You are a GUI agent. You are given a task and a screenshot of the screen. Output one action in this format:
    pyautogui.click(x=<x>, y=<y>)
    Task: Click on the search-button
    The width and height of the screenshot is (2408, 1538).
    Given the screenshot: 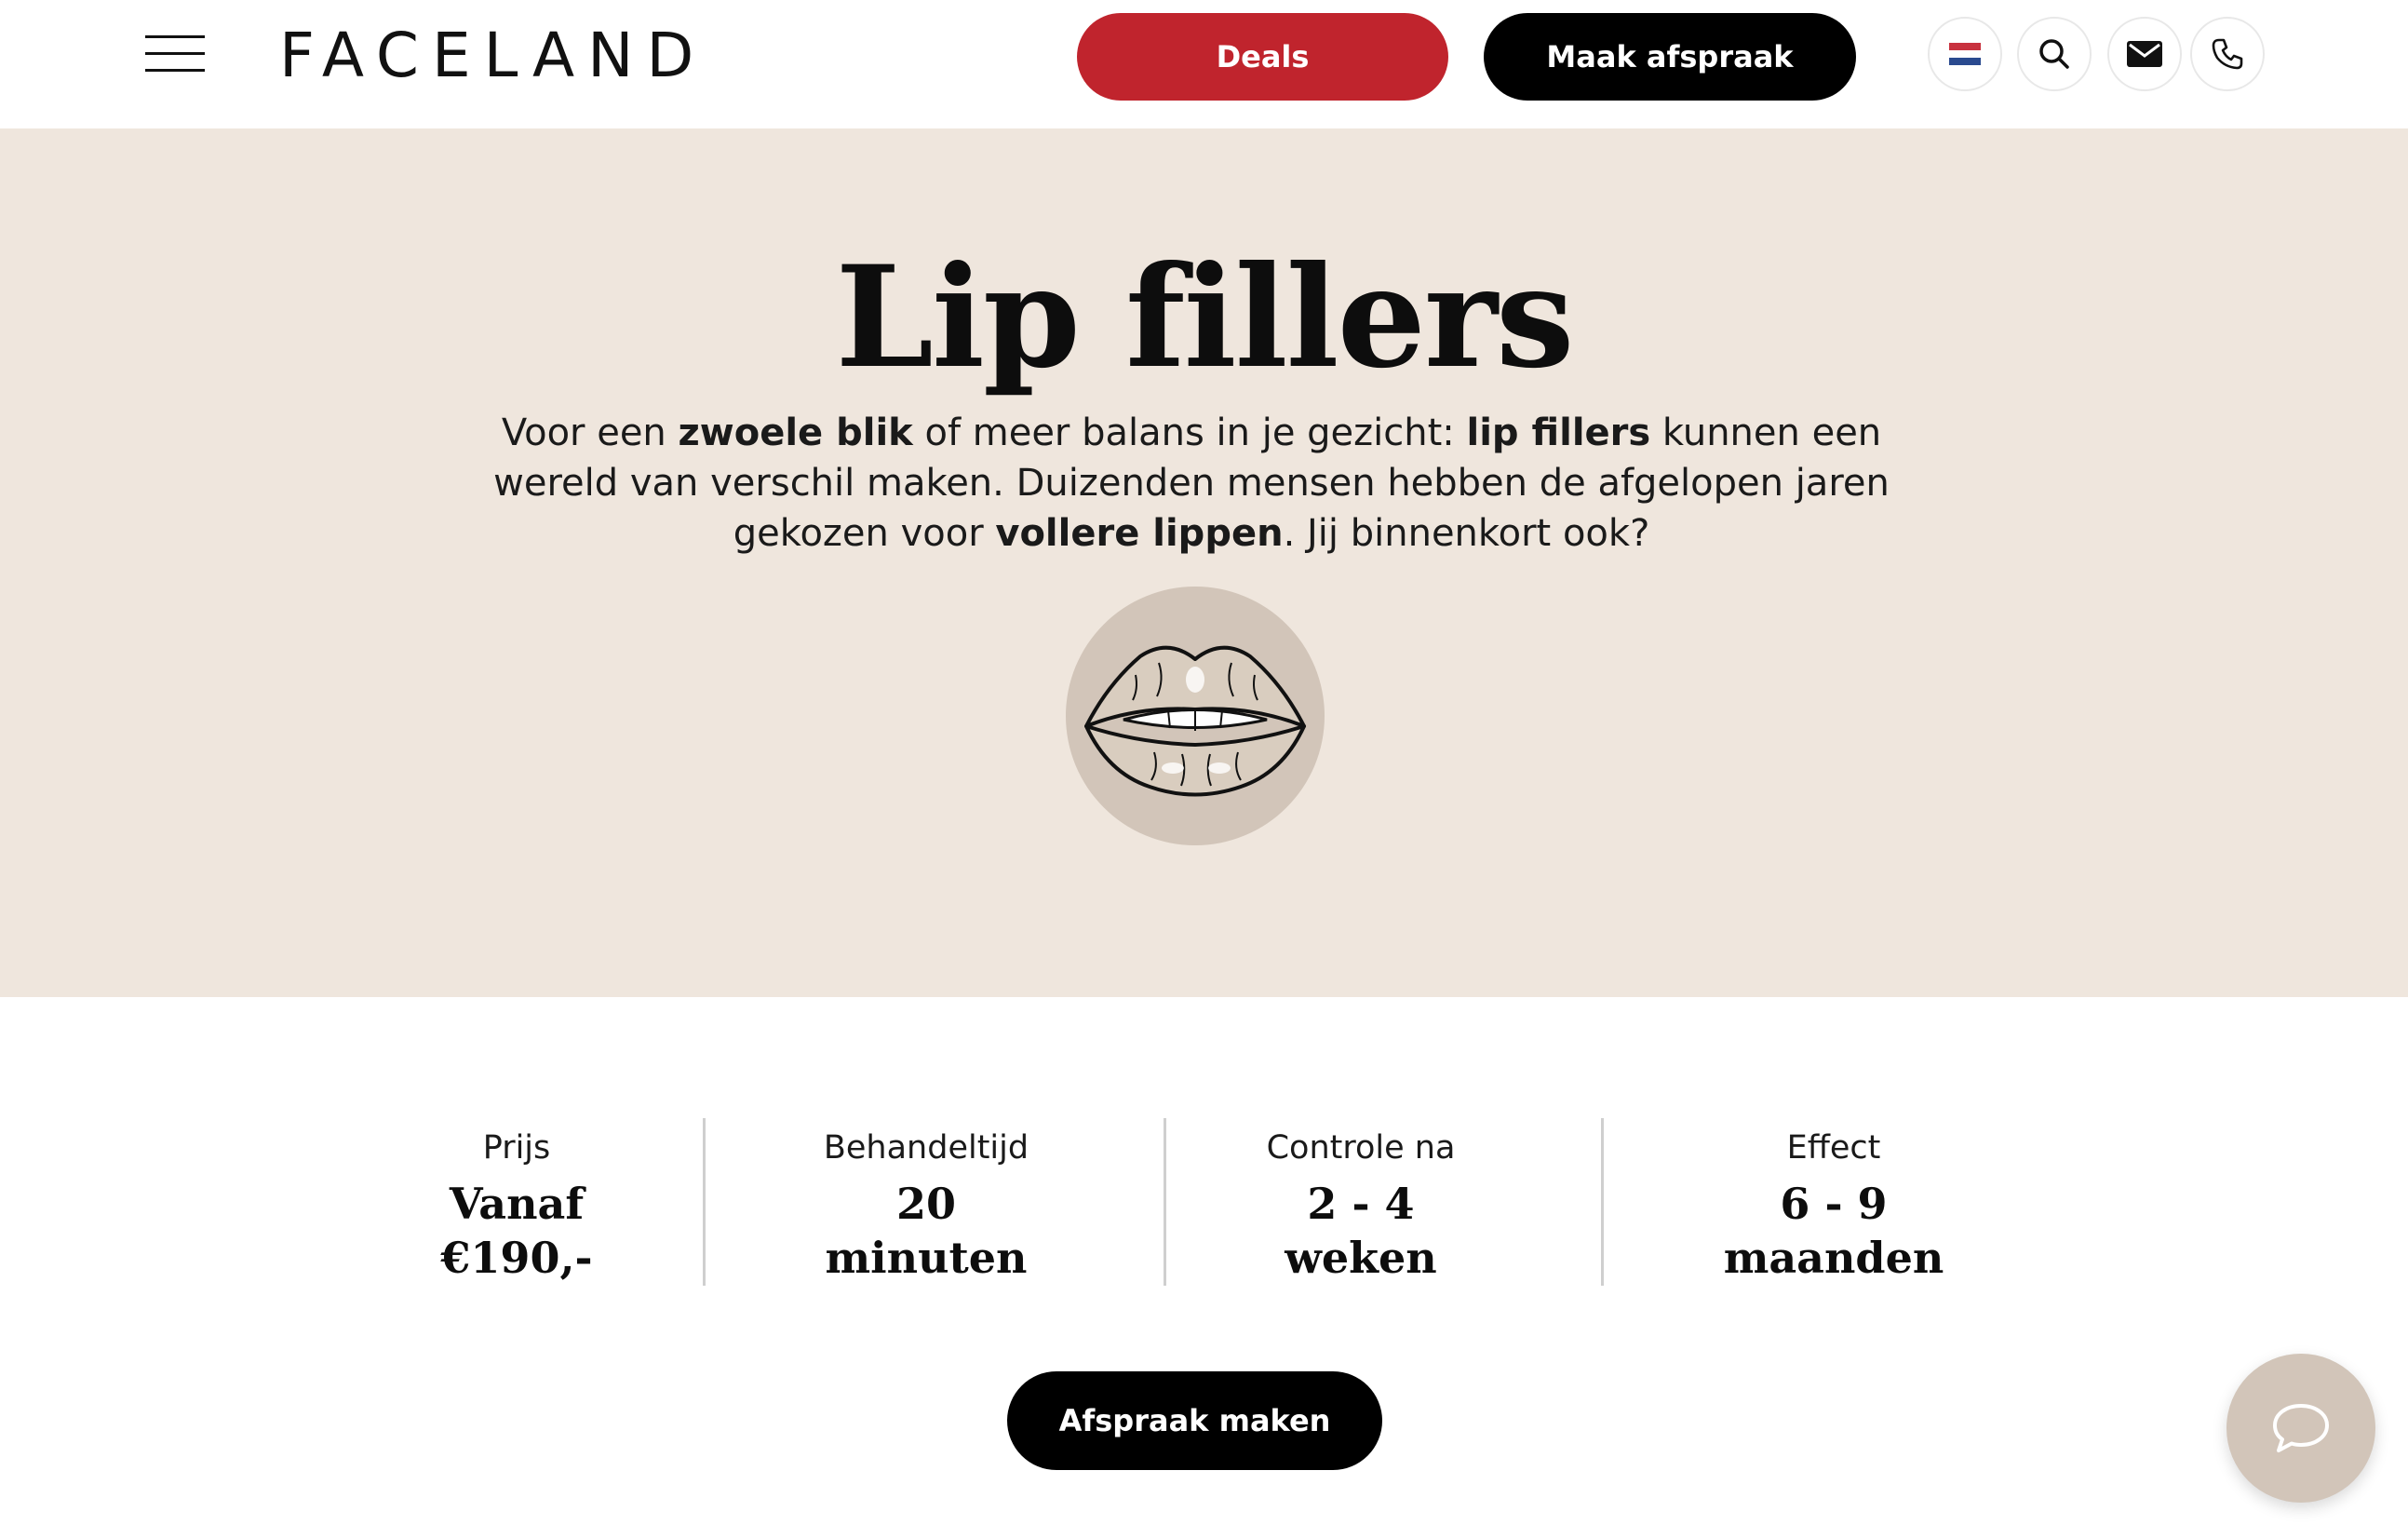 What is the action you would take?
    pyautogui.click(x=2054, y=54)
    